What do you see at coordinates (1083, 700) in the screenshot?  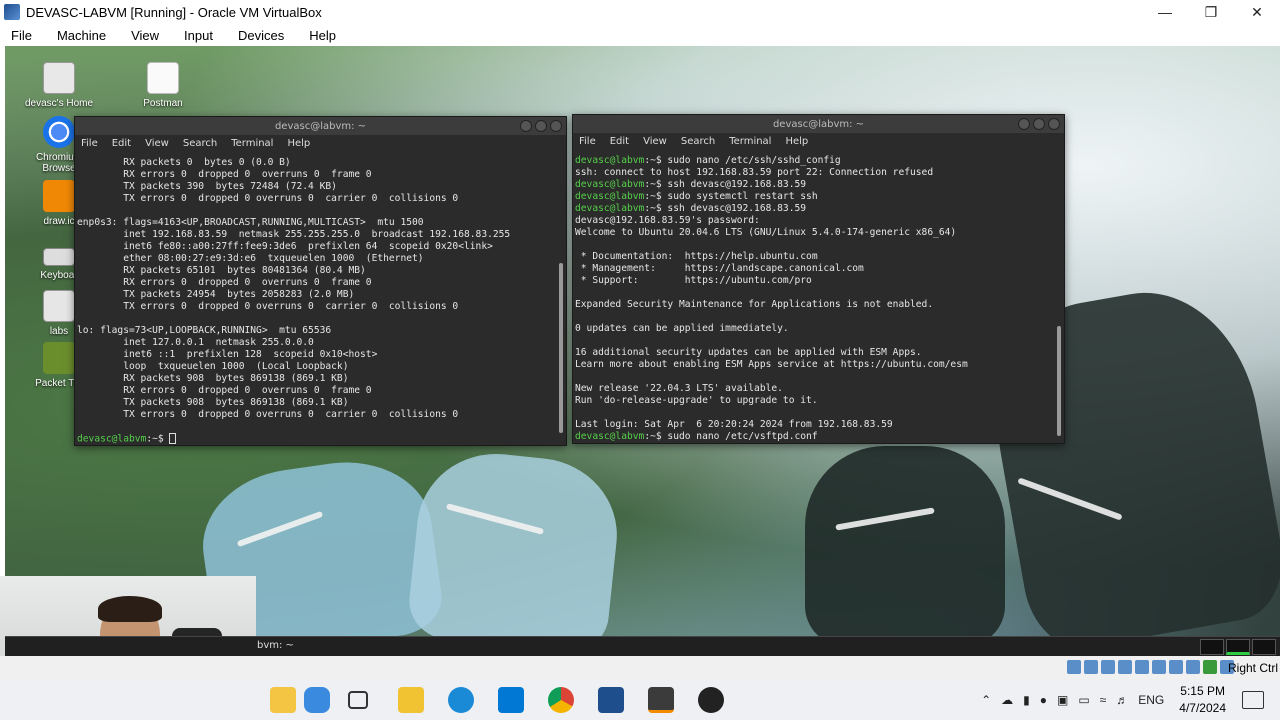 I see `battery-status-icon: ▭` at bounding box center [1083, 700].